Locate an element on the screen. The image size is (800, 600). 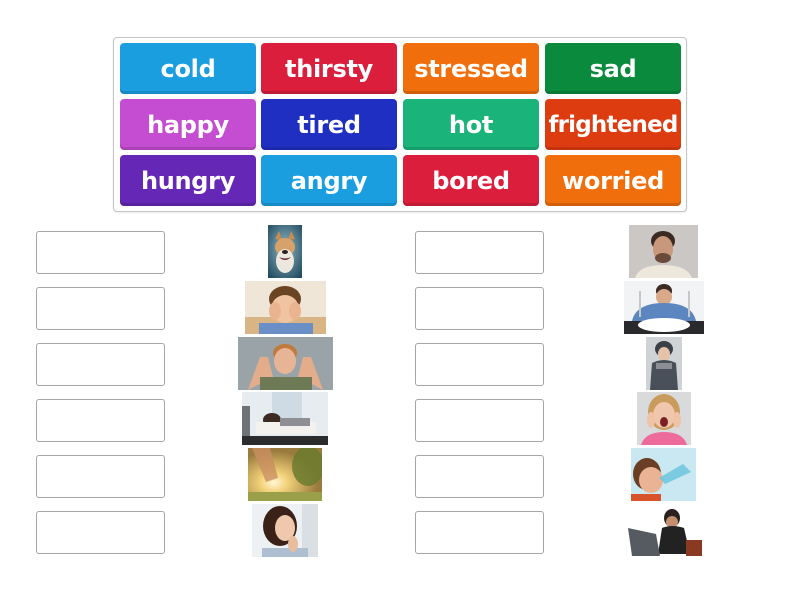
word-tile-thirsty: thirsty is located at coordinates (329, 68).